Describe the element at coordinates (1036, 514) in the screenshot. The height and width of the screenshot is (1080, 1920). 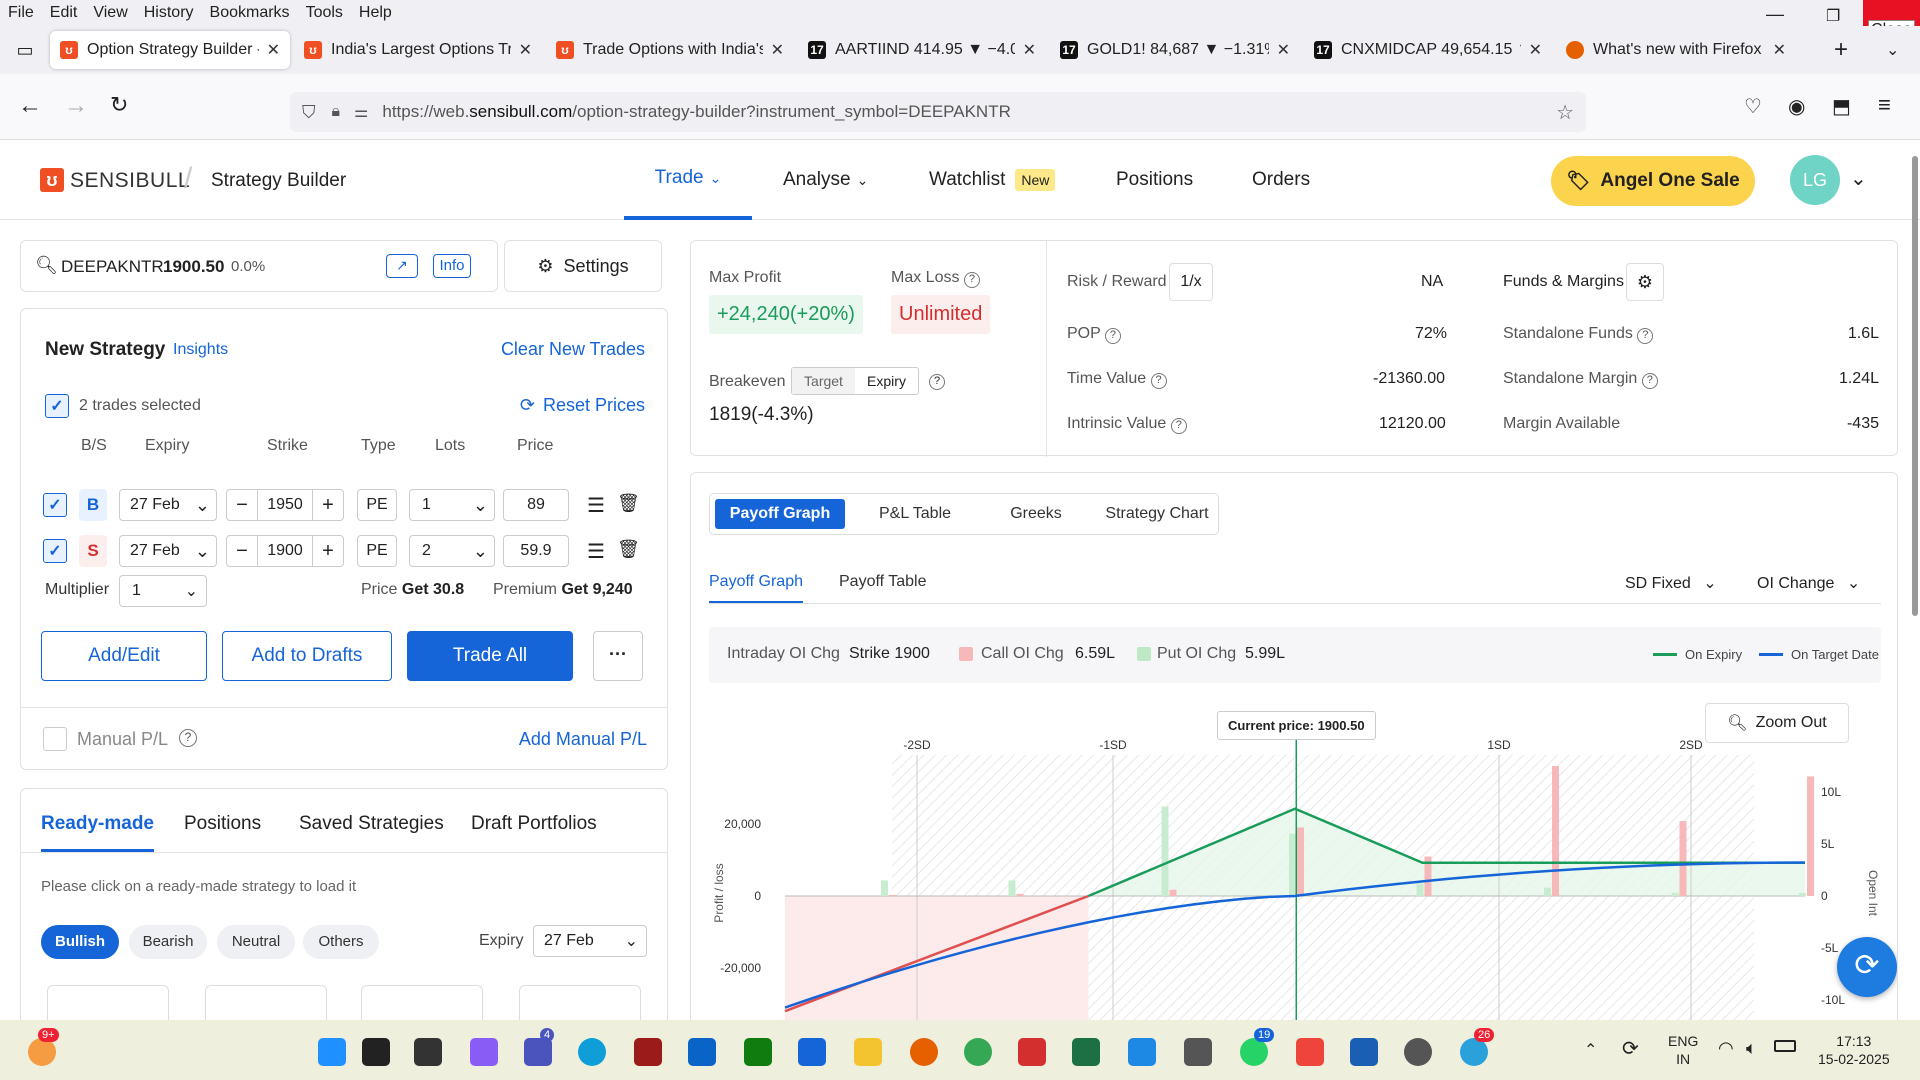
I see `graph-tab: Greeks` at that location.